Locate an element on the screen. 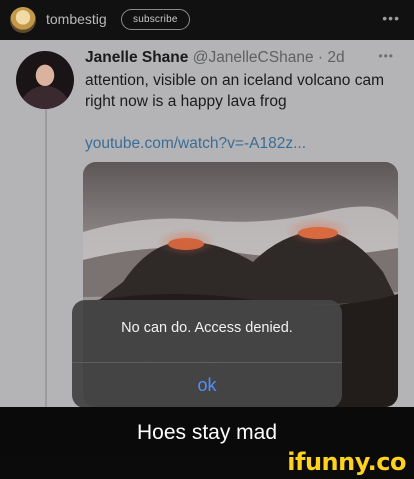 This screenshot has height=479, width=414. author-handle-time: @JanelleCShane · 2d is located at coordinates (268, 57).